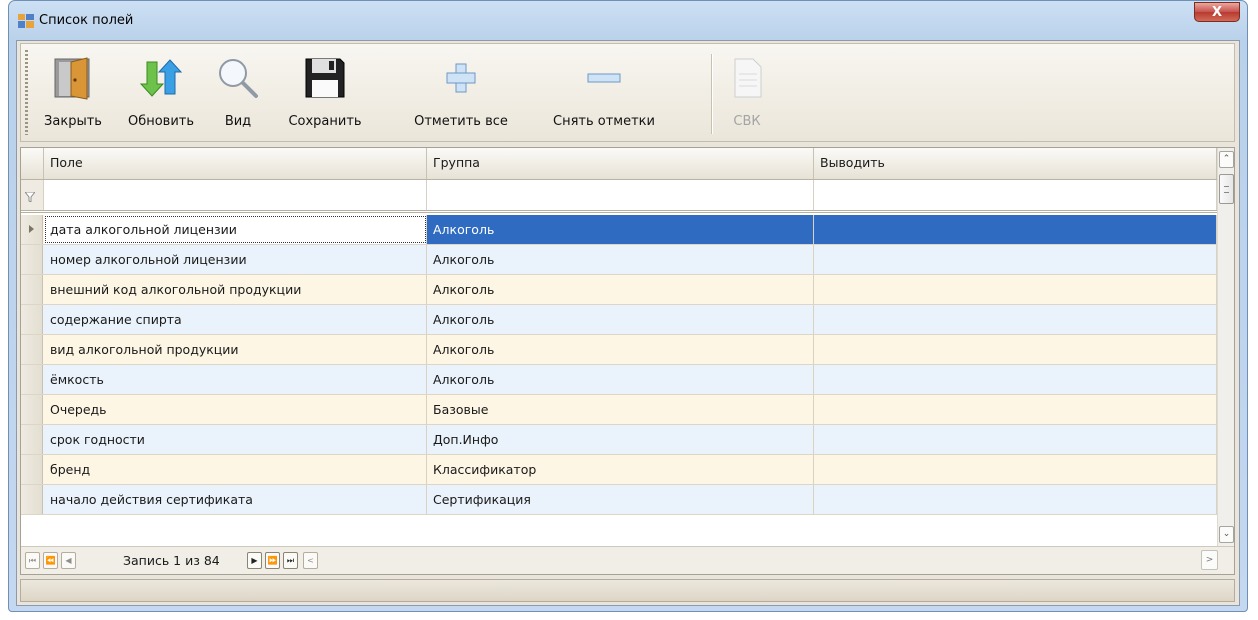 Image resolution: width=1258 pixels, height=620 pixels. Describe the element at coordinates (235, 349) in the screenshot. I see `cell-field: вид алкогольной продукции` at that location.